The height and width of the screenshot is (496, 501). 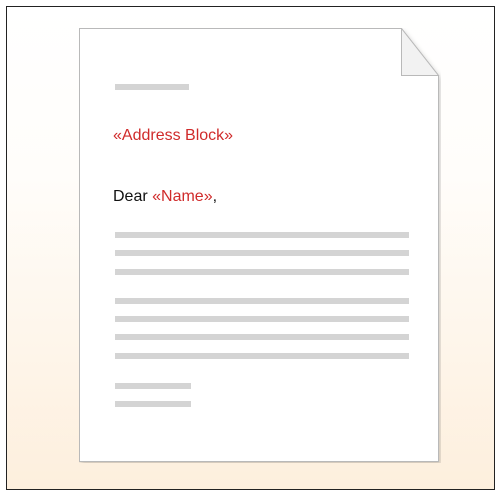 I want to click on address-block-merge-field: «Address Block», so click(x=173, y=135).